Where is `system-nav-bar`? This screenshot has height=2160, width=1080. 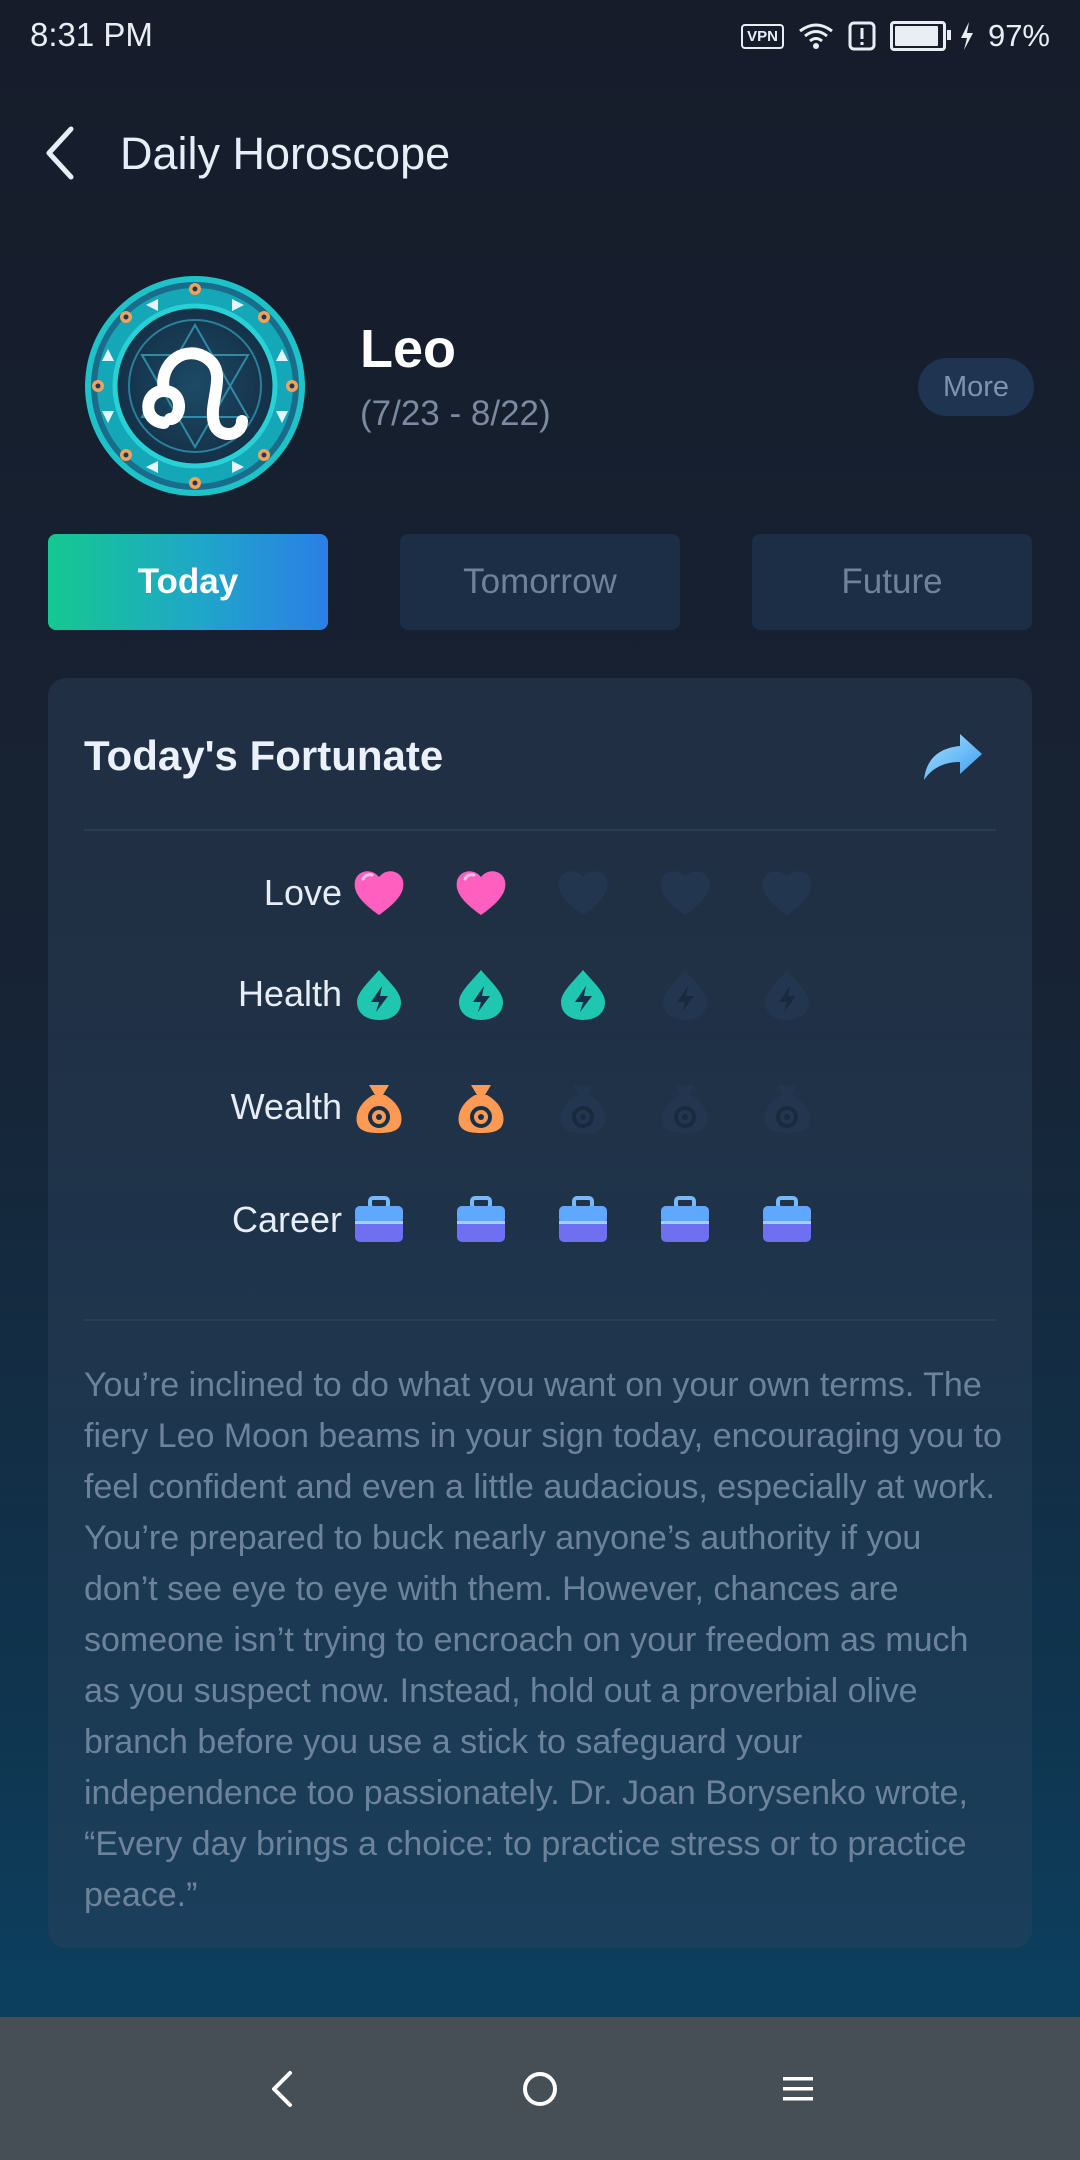 system-nav-bar is located at coordinates (540, 2088).